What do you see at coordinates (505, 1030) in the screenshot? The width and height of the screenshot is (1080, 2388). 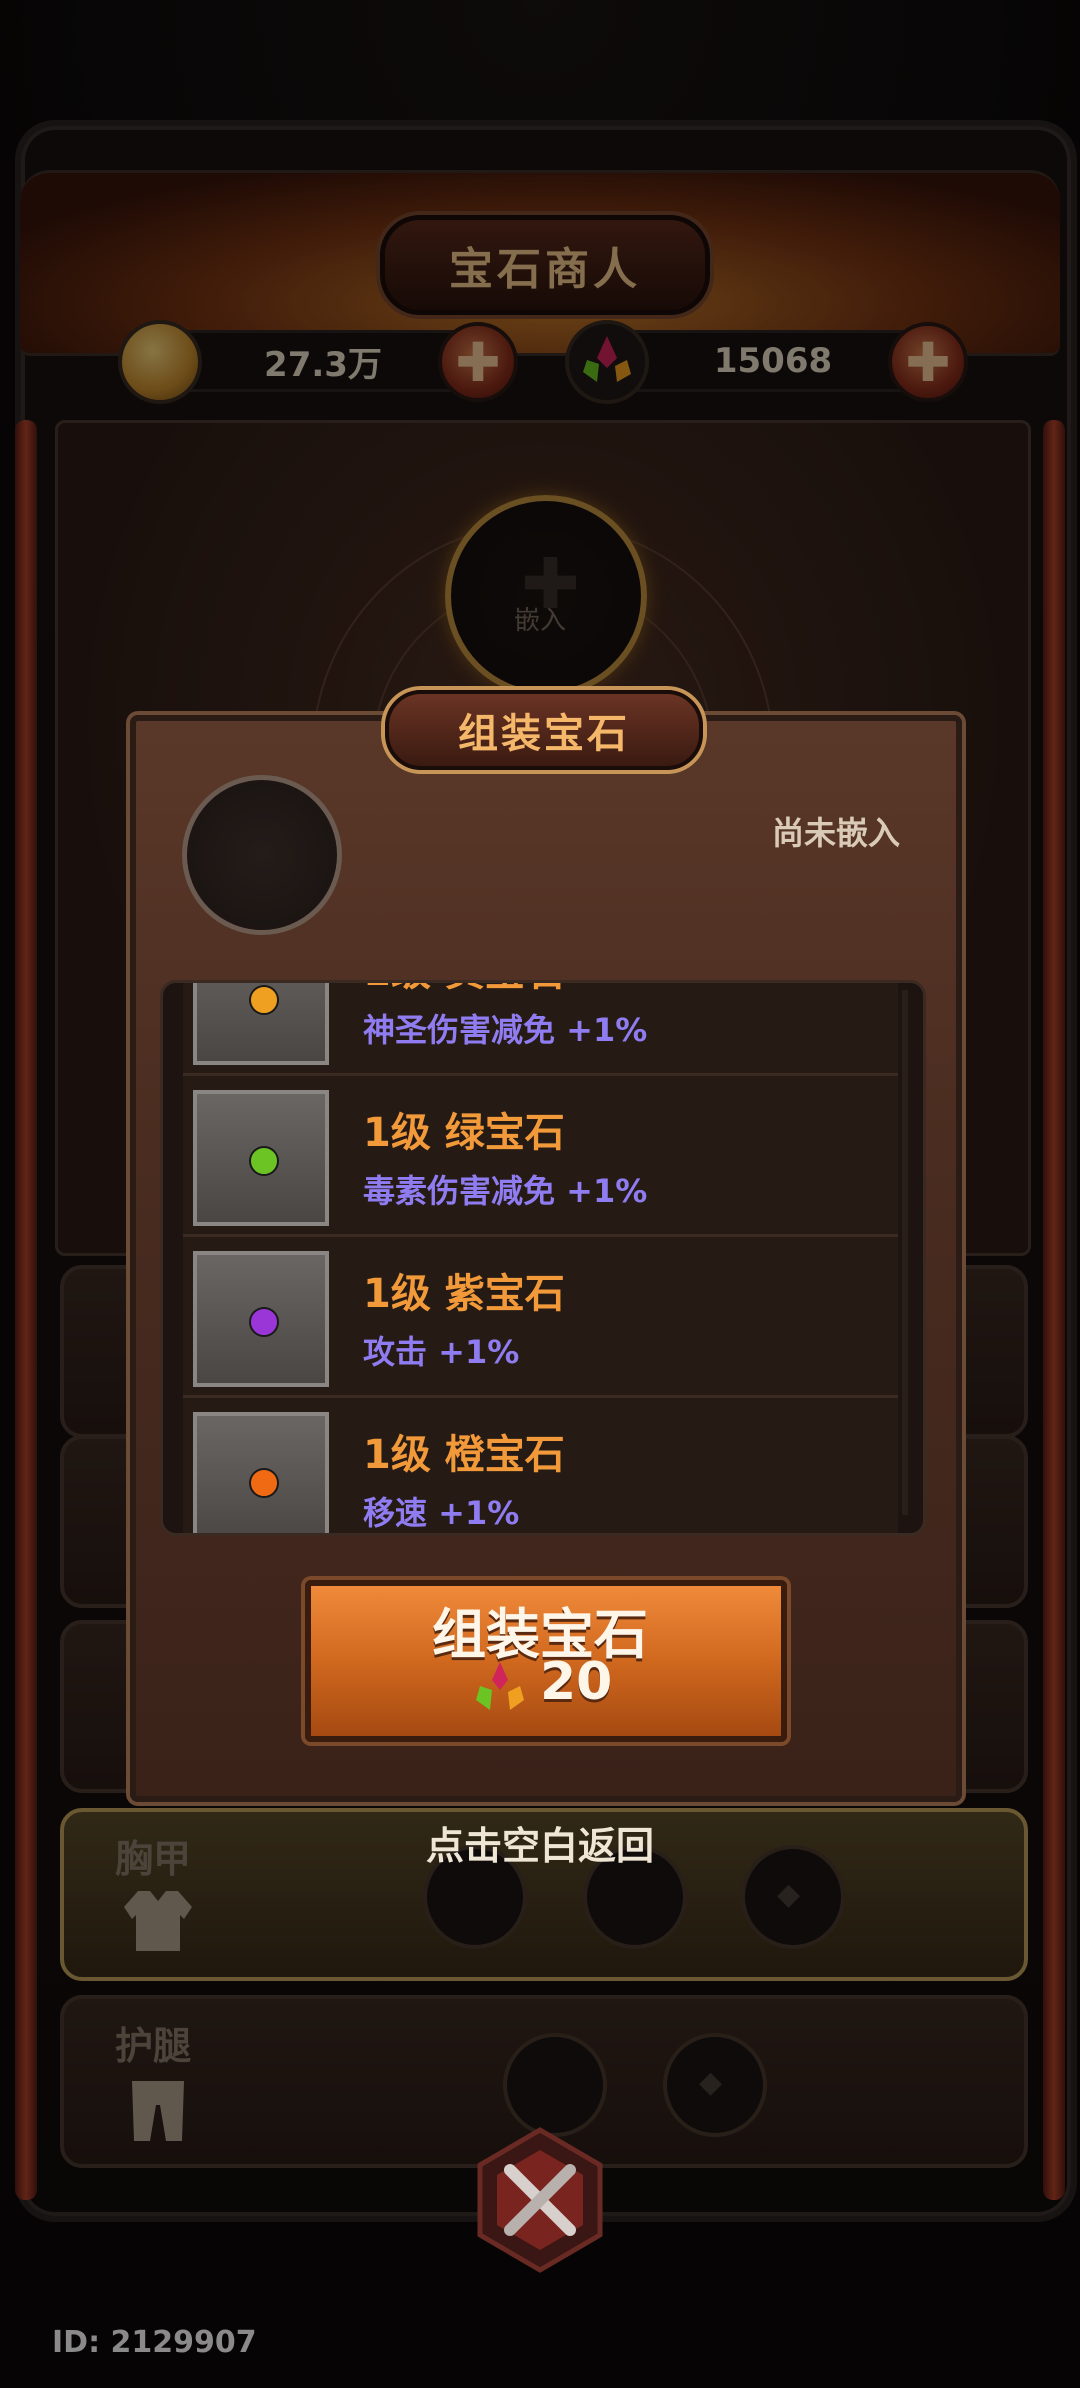 I see `gem-effect: 神圣伤害减免 +1%` at bounding box center [505, 1030].